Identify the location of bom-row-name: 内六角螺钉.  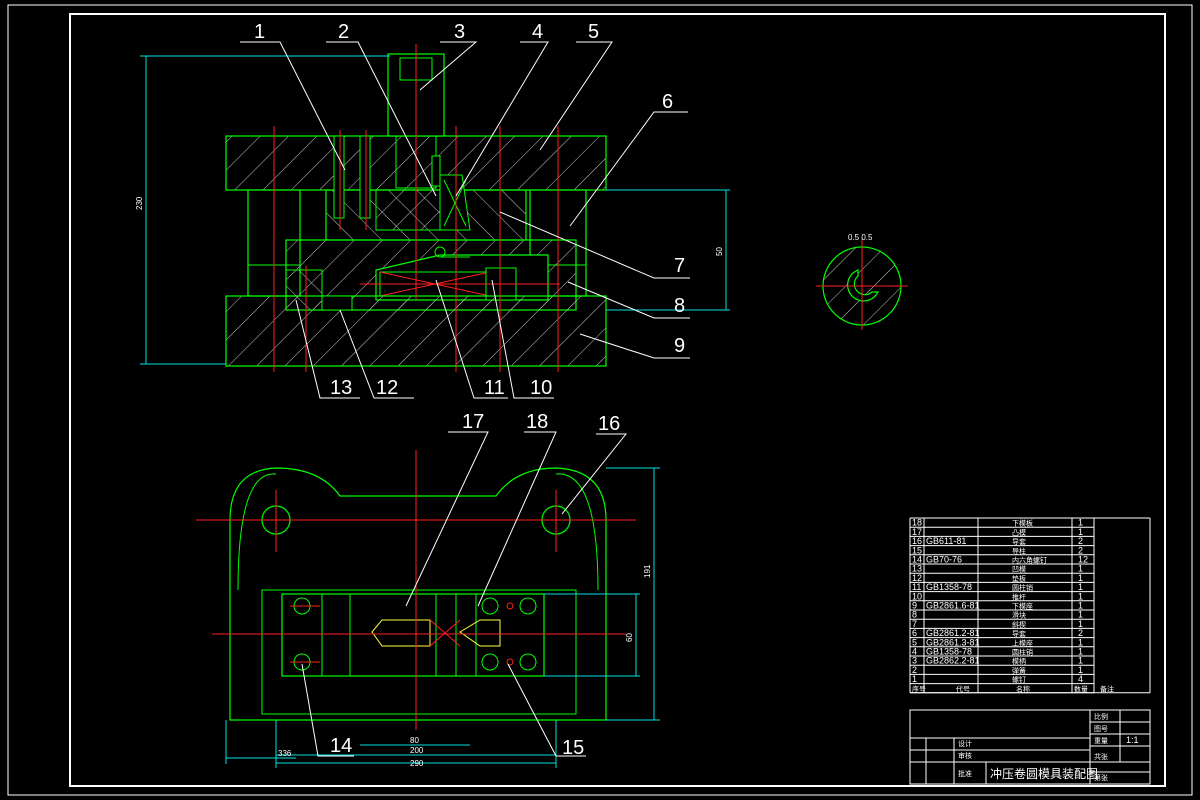
(1029, 560).